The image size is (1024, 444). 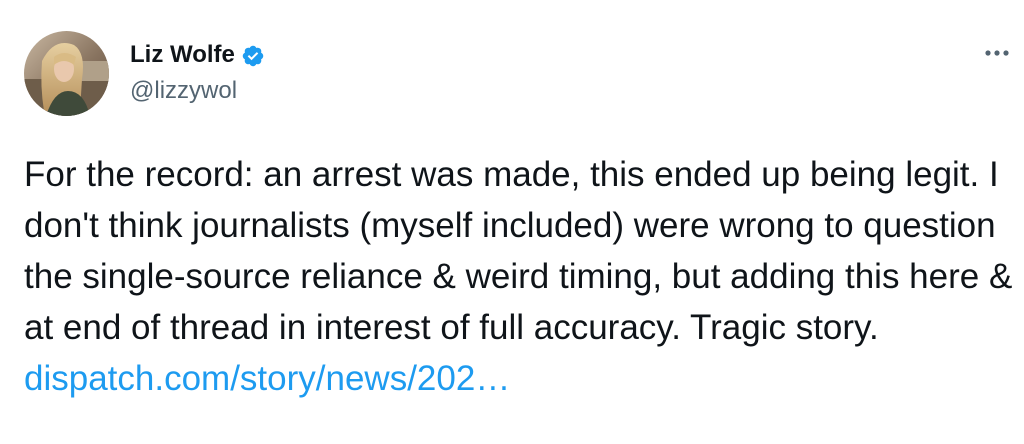 What do you see at coordinates (183, 91) in the screenshot?
I see `author-handle: @lizzywol` at bounding box center [183, 91].